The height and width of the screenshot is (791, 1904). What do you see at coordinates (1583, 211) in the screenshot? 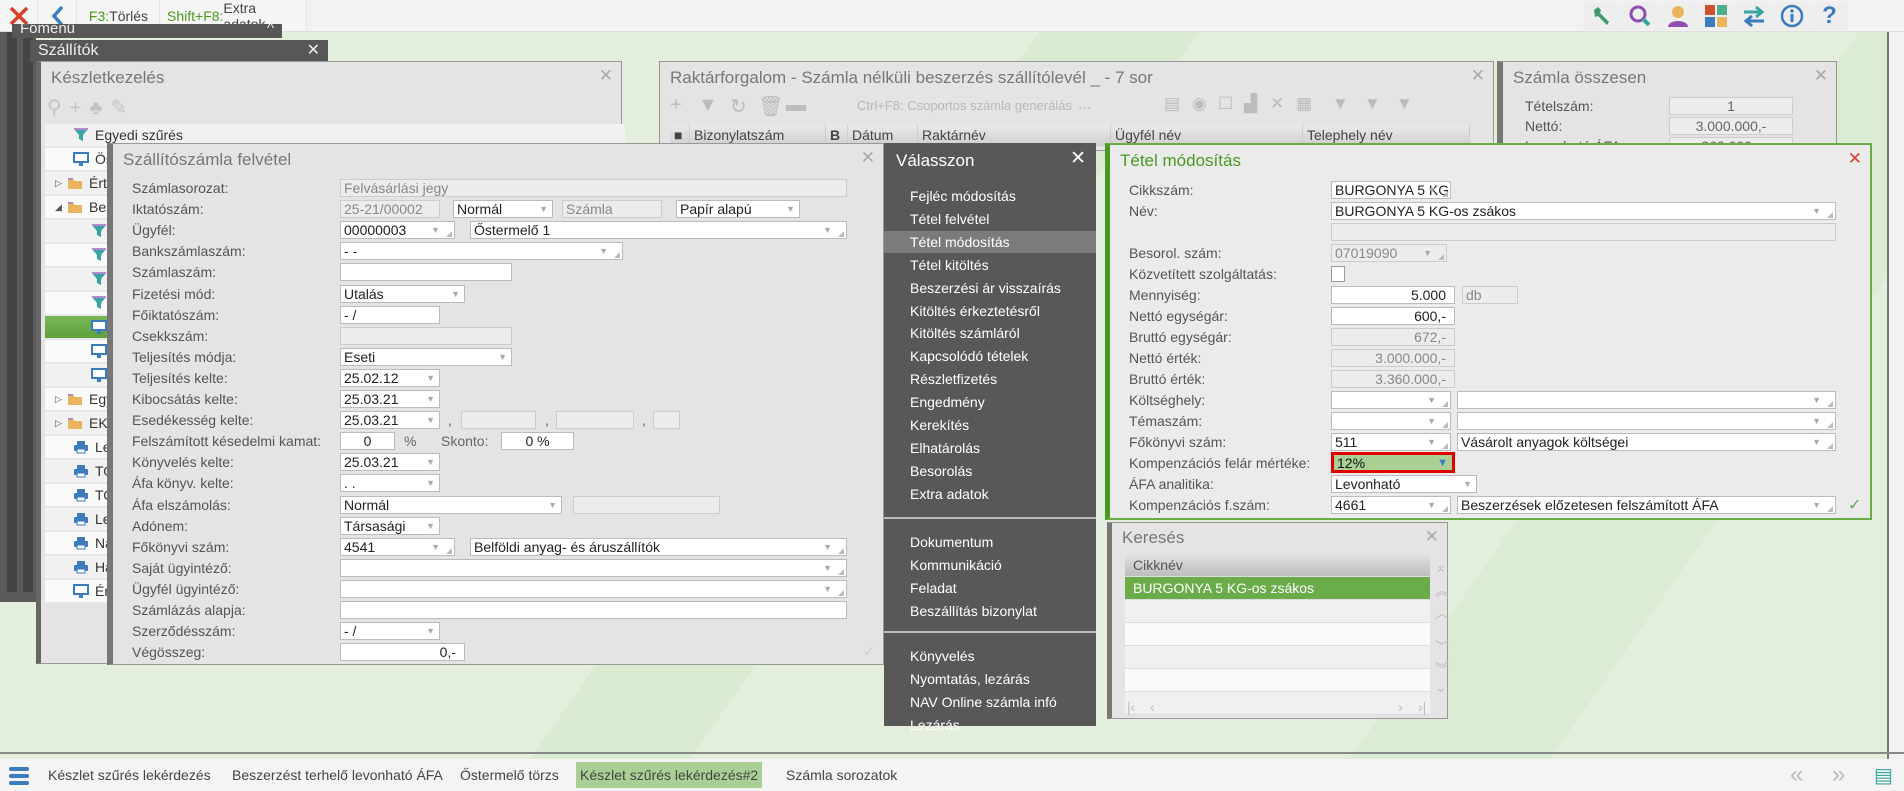
I see `nev-dropdown: BURGONYA 5 KG-os zsákos ▼` at bounding box center [1583, 211].